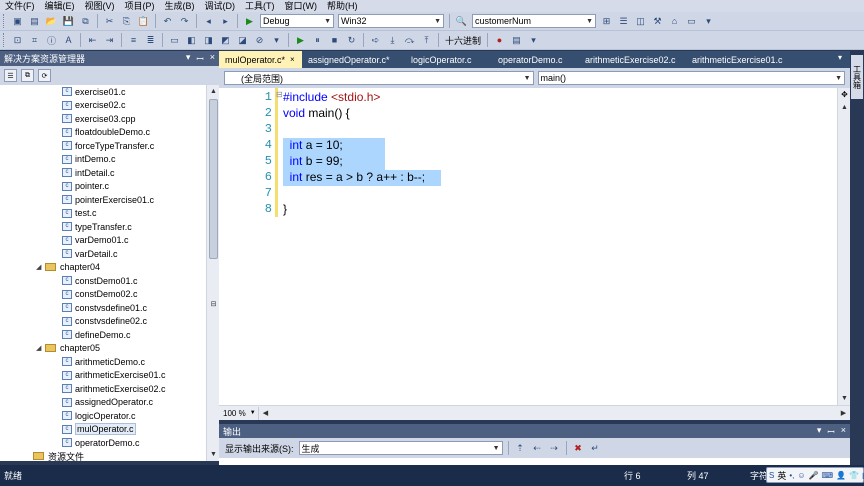 The image size is (864, 486). What do you see at coordinates (391, 21) in the screenshot?
I see `solution-platform-combo: Win32 ▼` at bounding box center [391, 21].